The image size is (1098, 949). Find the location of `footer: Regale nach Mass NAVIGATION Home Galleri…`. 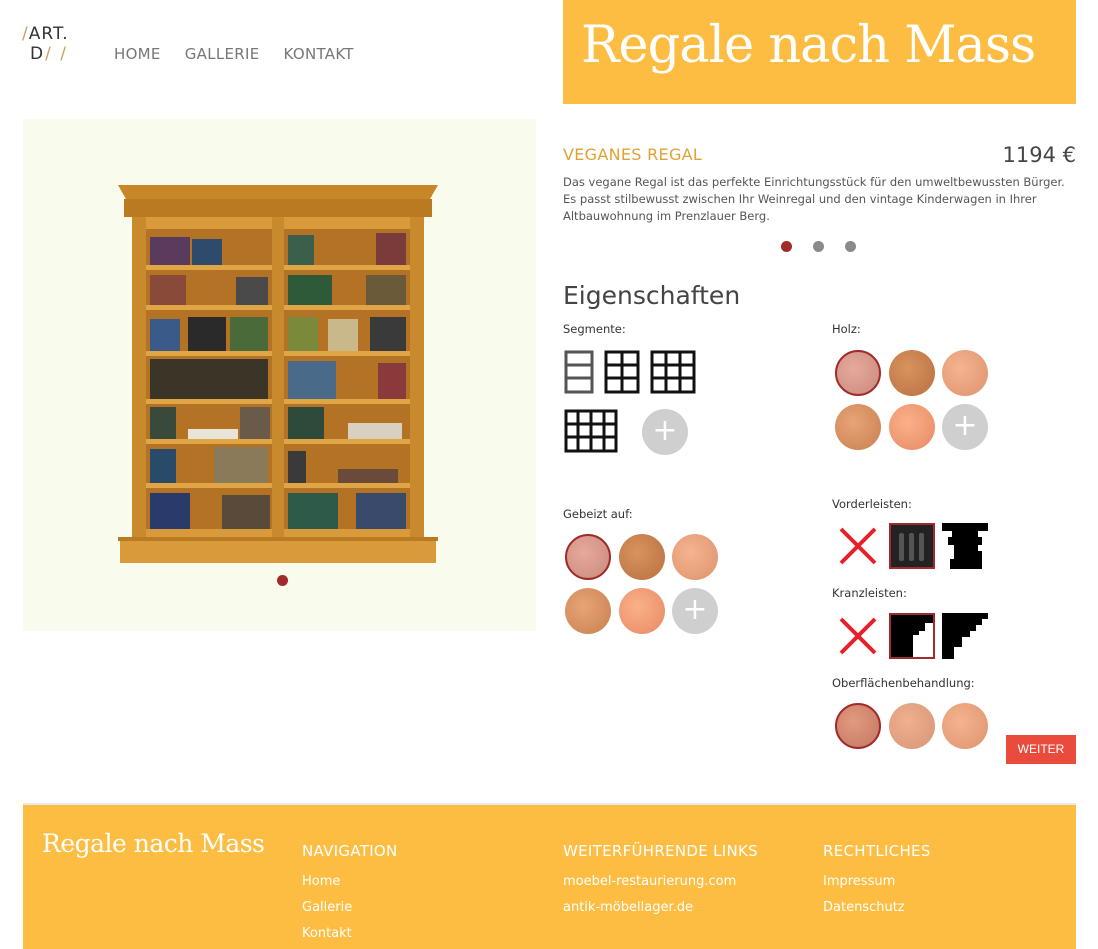

footer: Regale nach Mass NAVIGATION Home Galleri… is located at coordinates (549, 876).